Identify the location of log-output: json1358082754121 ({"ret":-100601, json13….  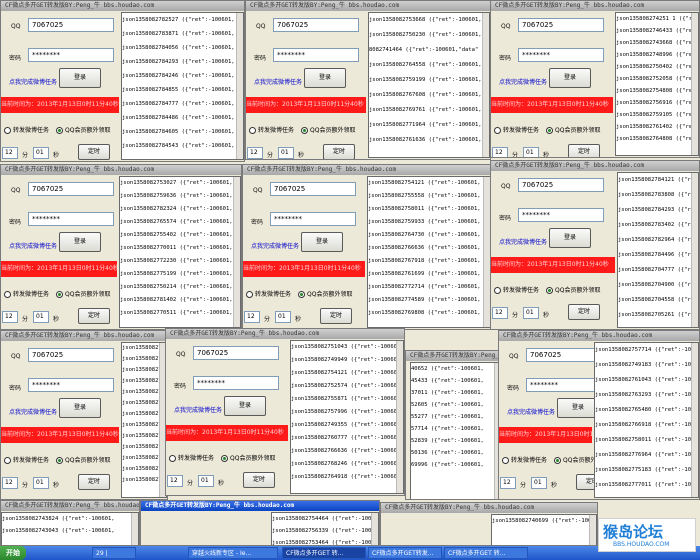
(429, 252).